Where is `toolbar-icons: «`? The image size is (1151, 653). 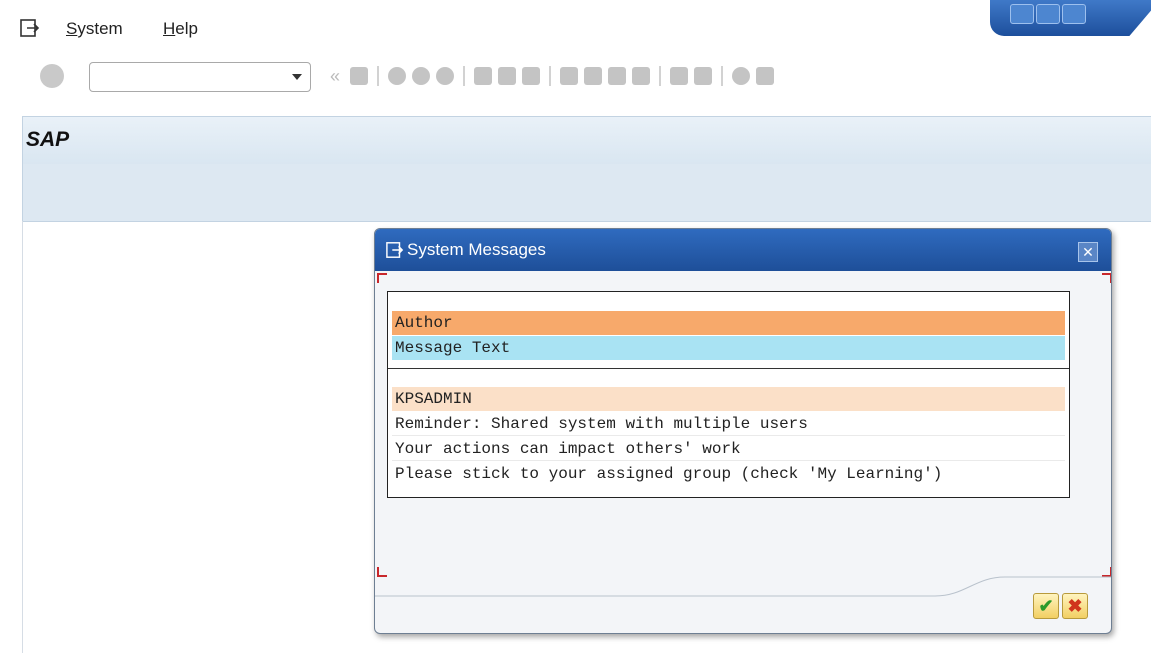 toolbar-icons: « is located at coordinates (552, 76).